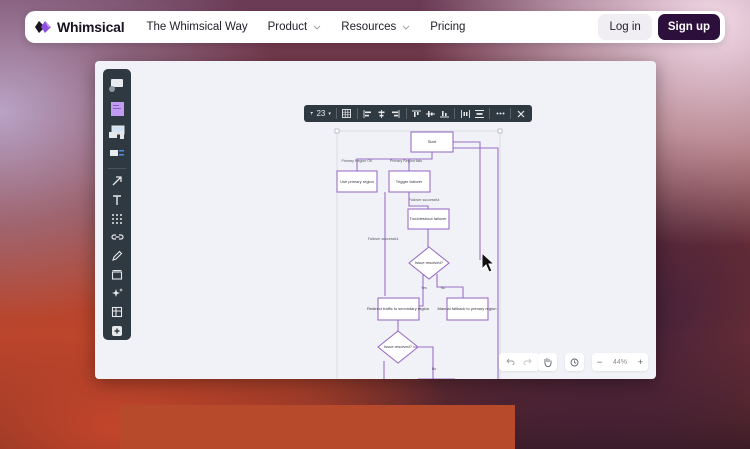  I want to click on undo-redo-controls, so click(519, 362).